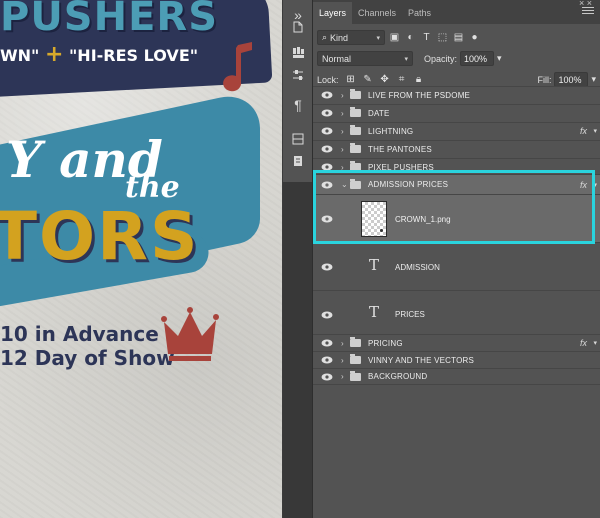 The height and width of the screenshot is (518, 600). What do you see at coordinates (456, 376) in the screenshot?
I see `layer-row: › BACKGROUND` at bounding box center [456, 376].